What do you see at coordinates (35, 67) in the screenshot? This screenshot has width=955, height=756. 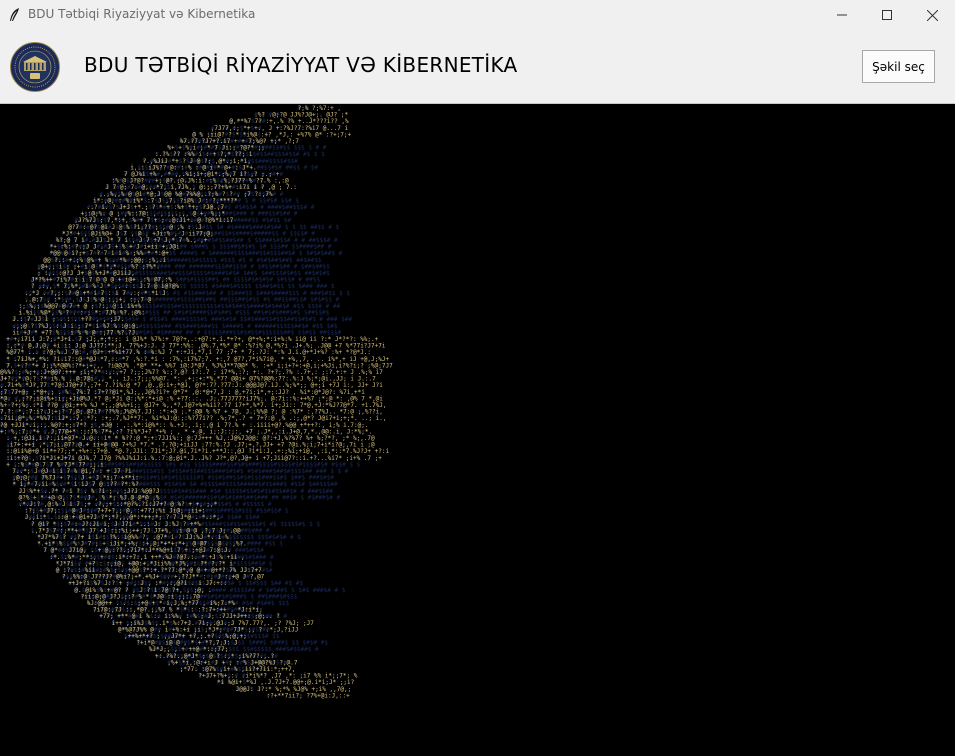 I see `bdu-seal-logo` at bounding box center [35, 67].